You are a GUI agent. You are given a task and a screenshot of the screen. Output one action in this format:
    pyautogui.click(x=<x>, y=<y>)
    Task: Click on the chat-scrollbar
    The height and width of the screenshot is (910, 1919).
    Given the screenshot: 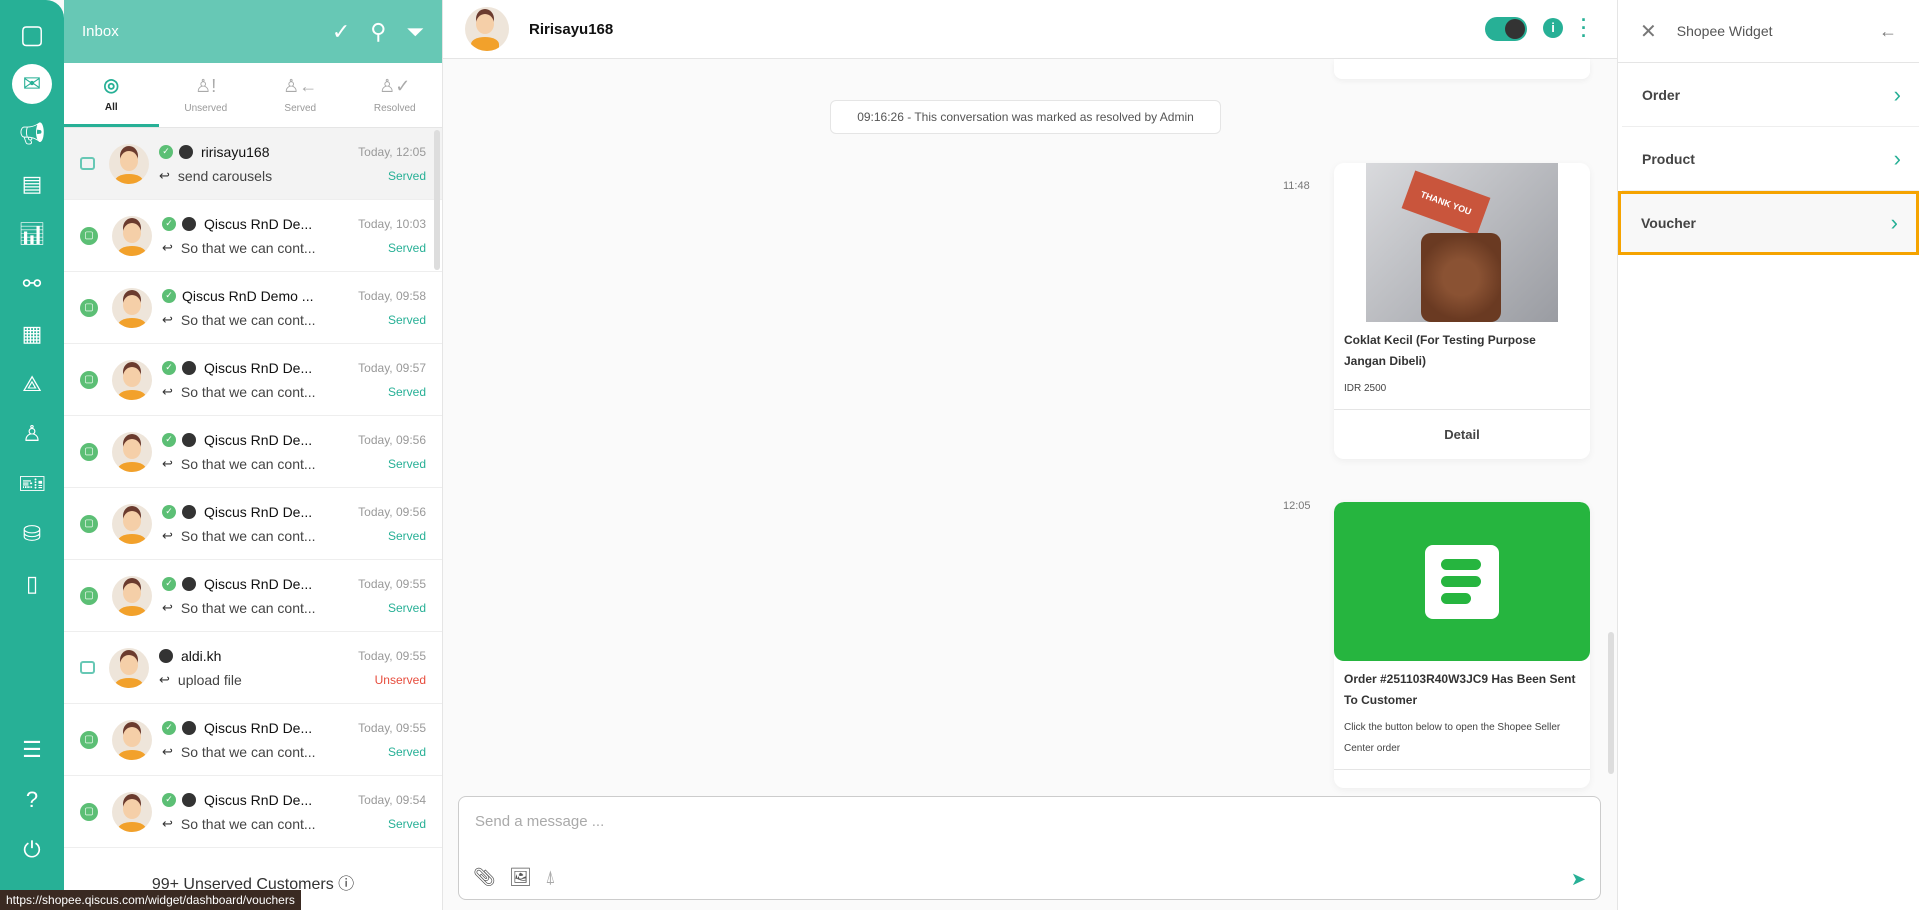 What is the action you would take?
    pyautogui.click(x=1611, y=703)
    